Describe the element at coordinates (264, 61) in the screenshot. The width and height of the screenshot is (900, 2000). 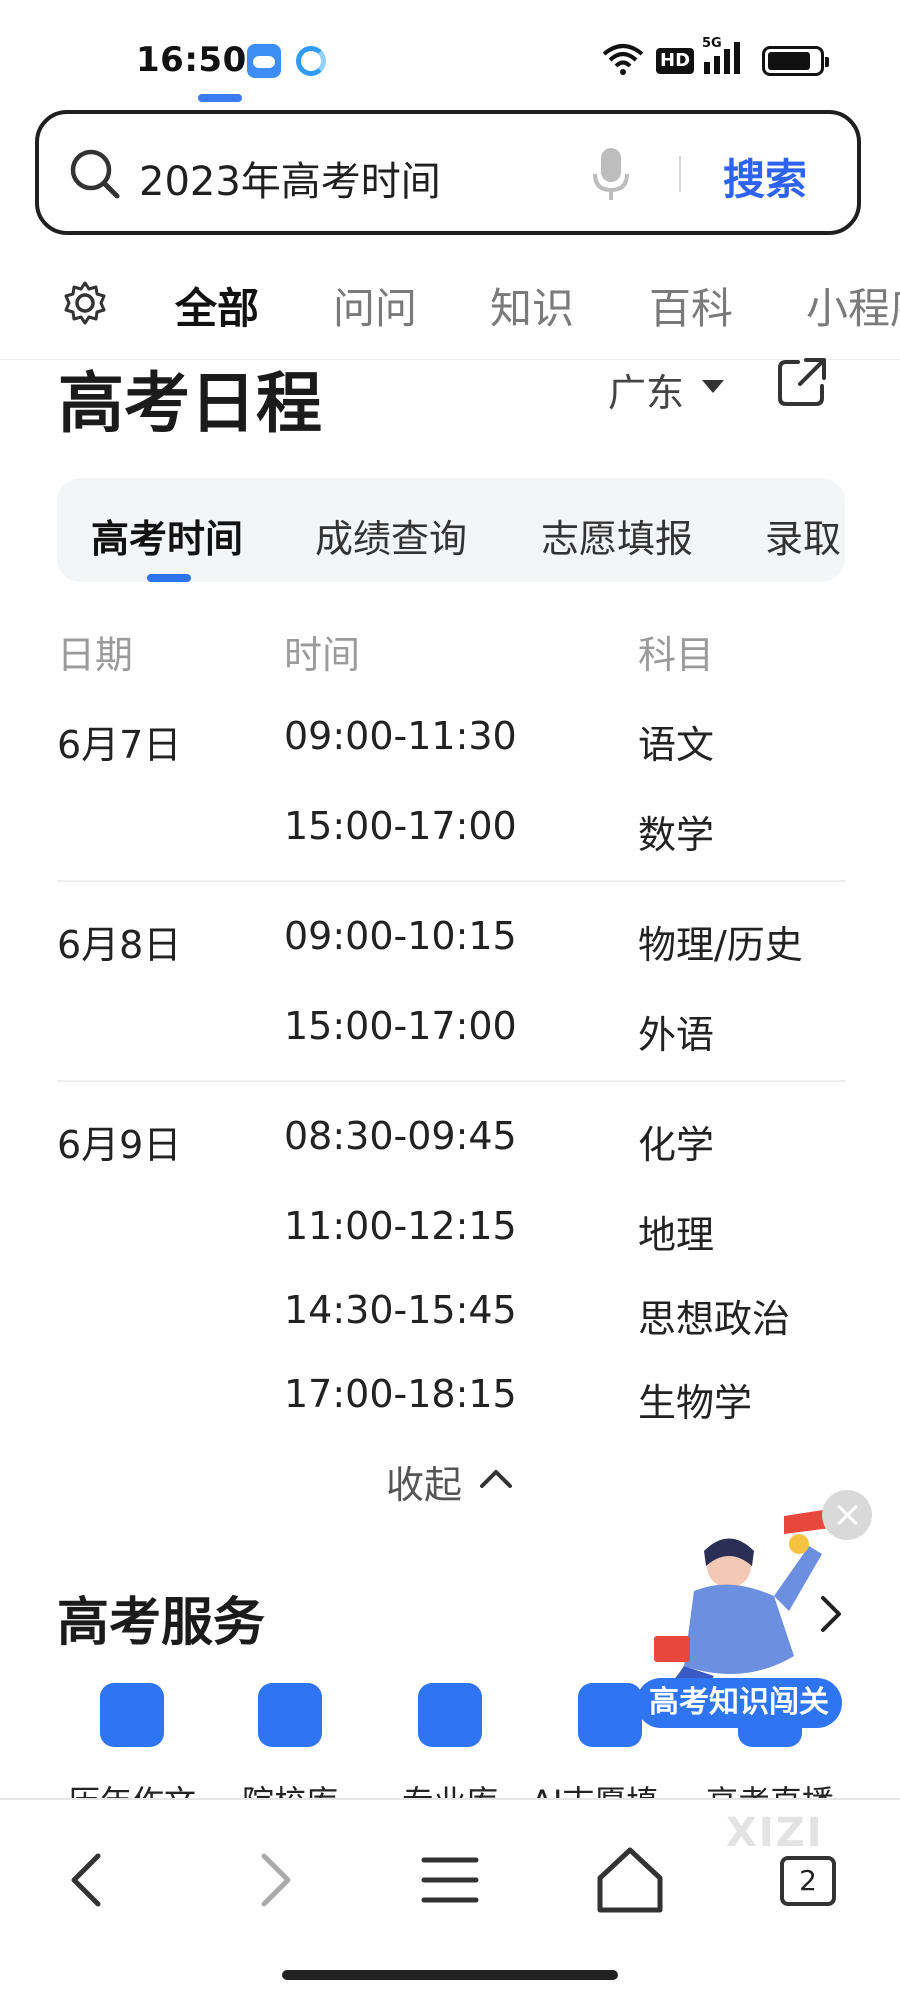
I see `weather-app-icon` at that location.